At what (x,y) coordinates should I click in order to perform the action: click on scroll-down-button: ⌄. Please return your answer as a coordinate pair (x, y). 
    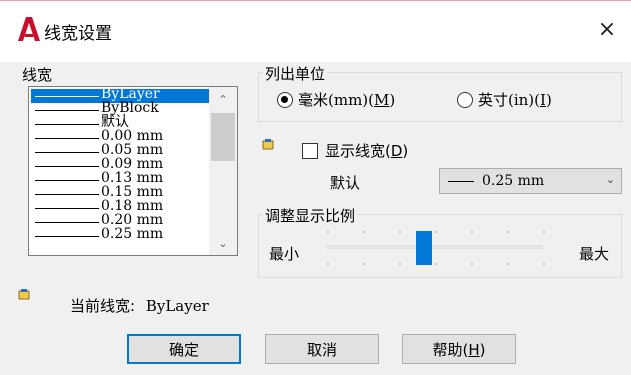
    Looking at the image, I should click on (223, 243).